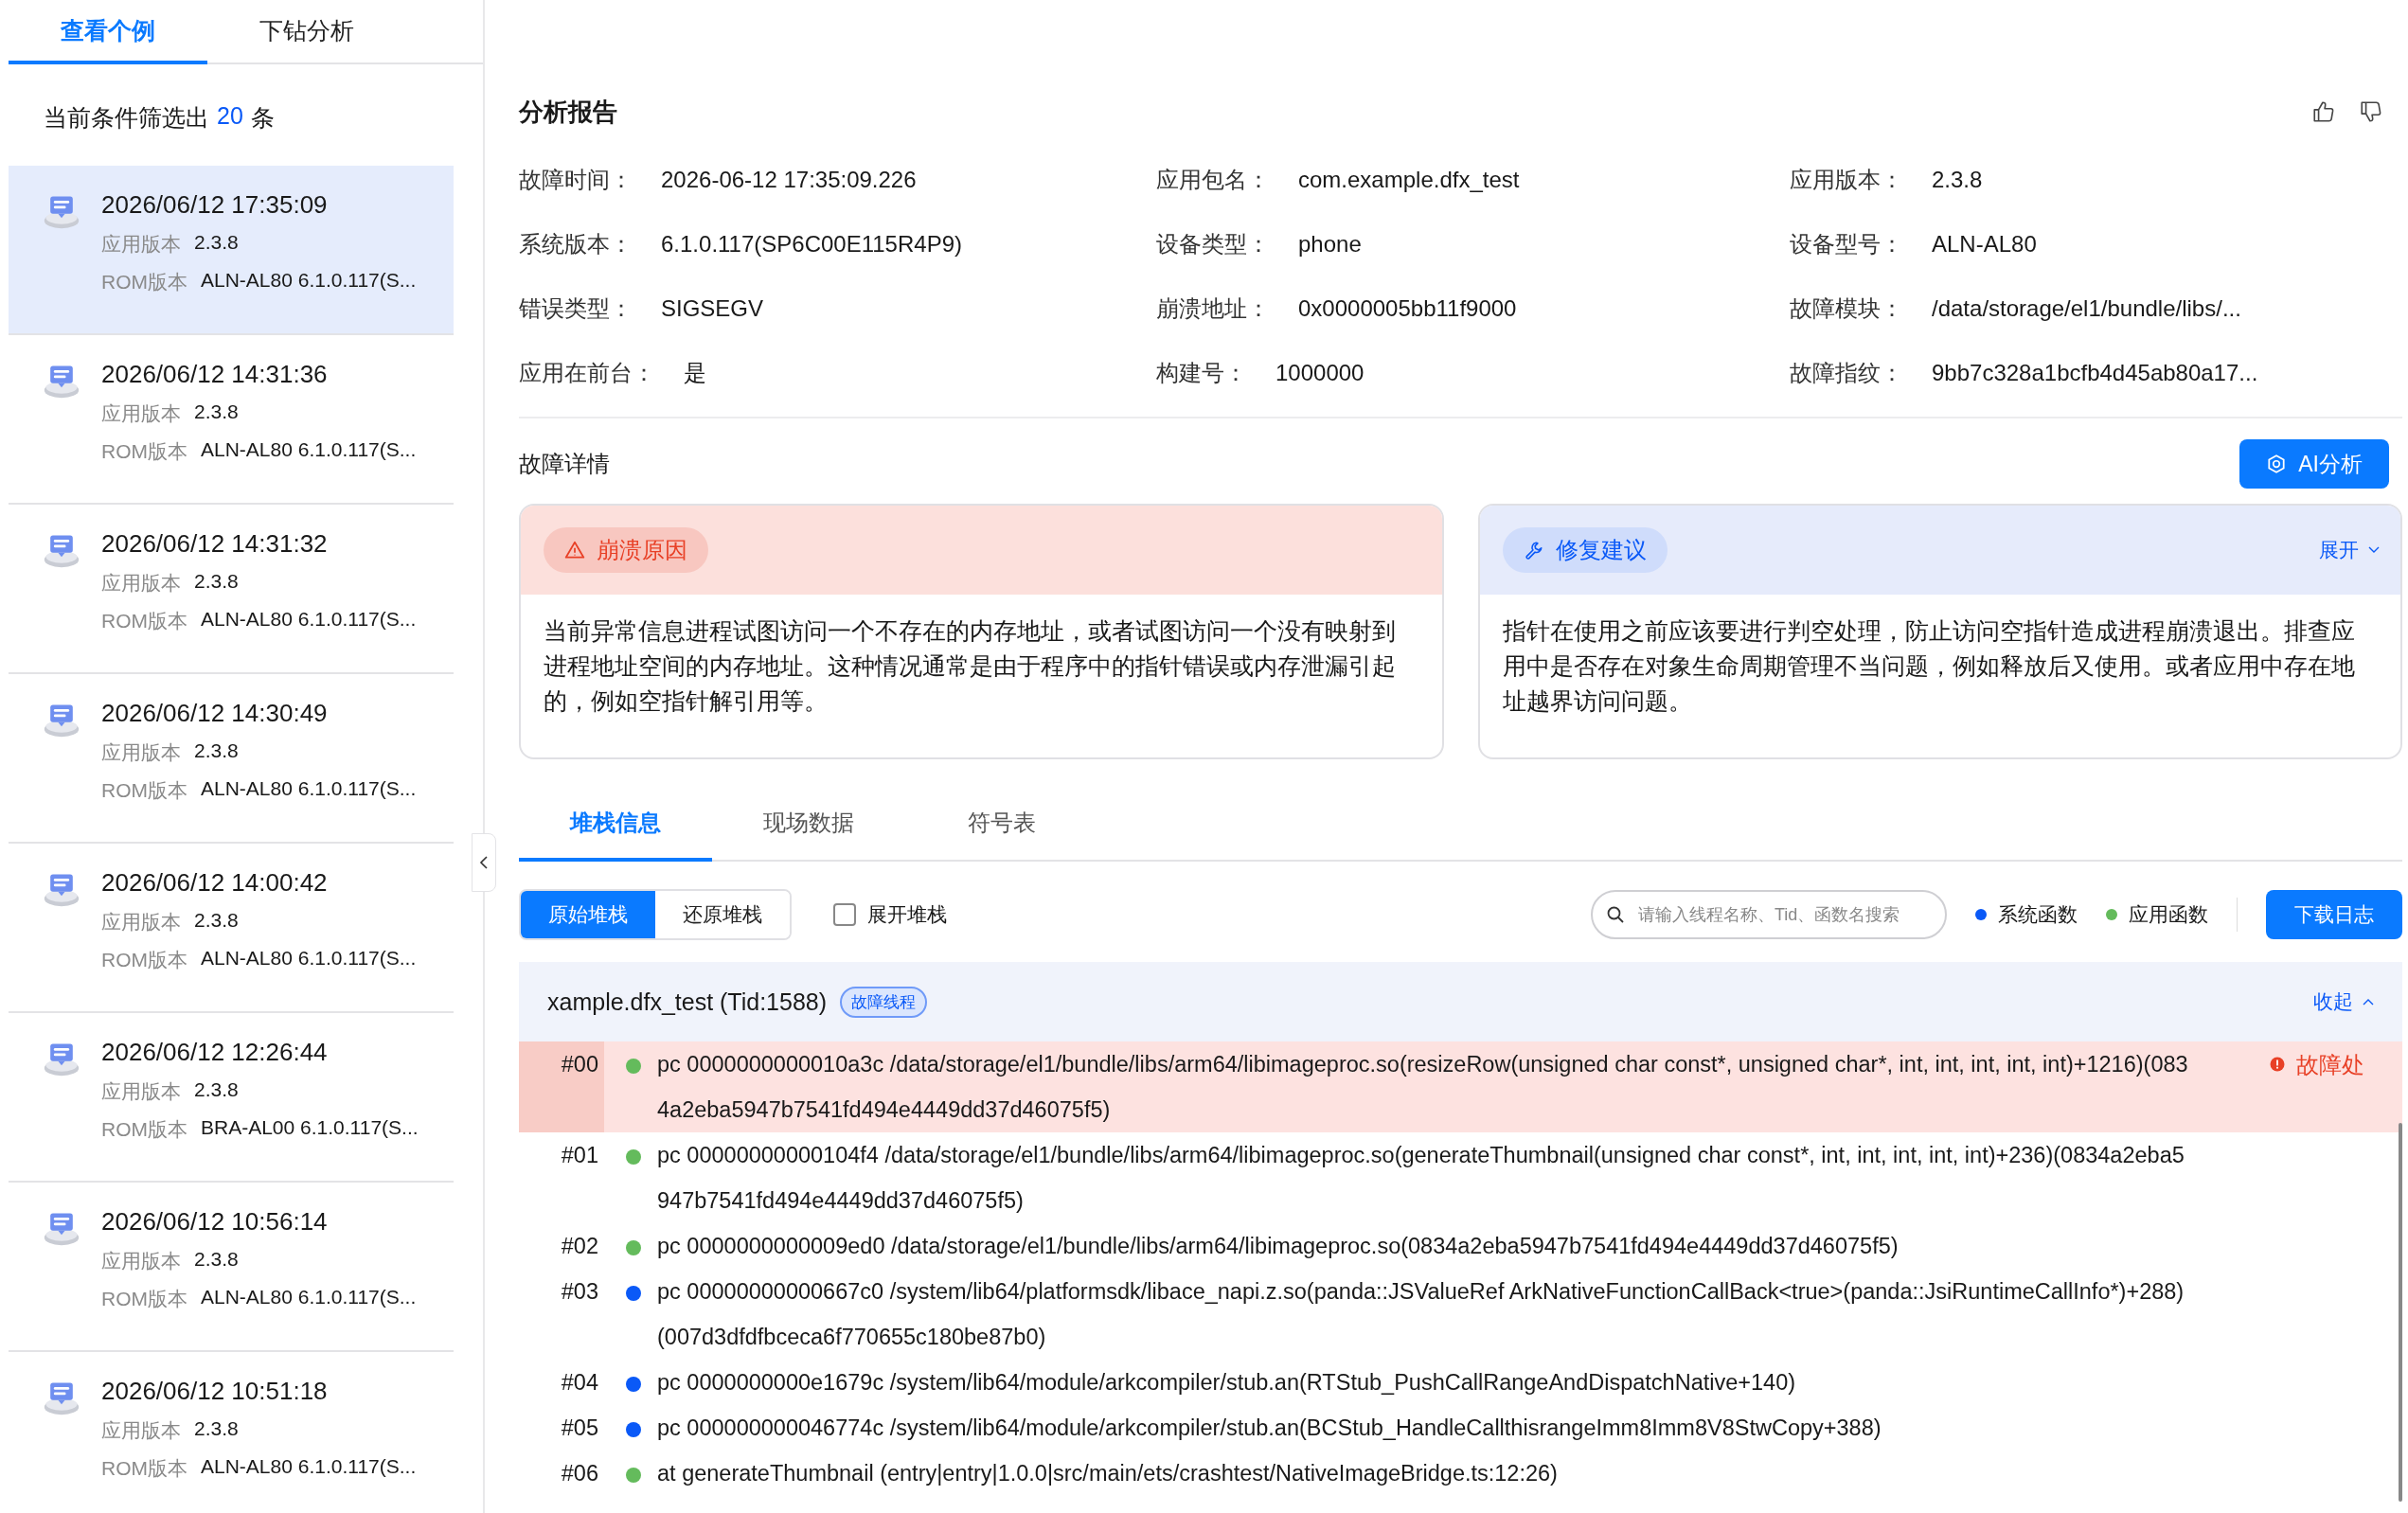 This screenshot has width=2408, height=1513. I want to click on legend-label: 系统函数, so click(2038, 914).